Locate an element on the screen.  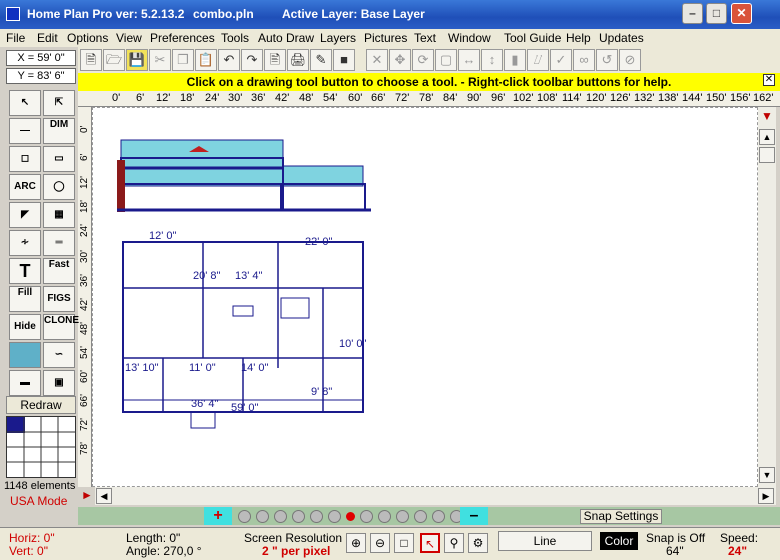
snap-settings-button: Snap Settings is located at coordinates (621, 516).